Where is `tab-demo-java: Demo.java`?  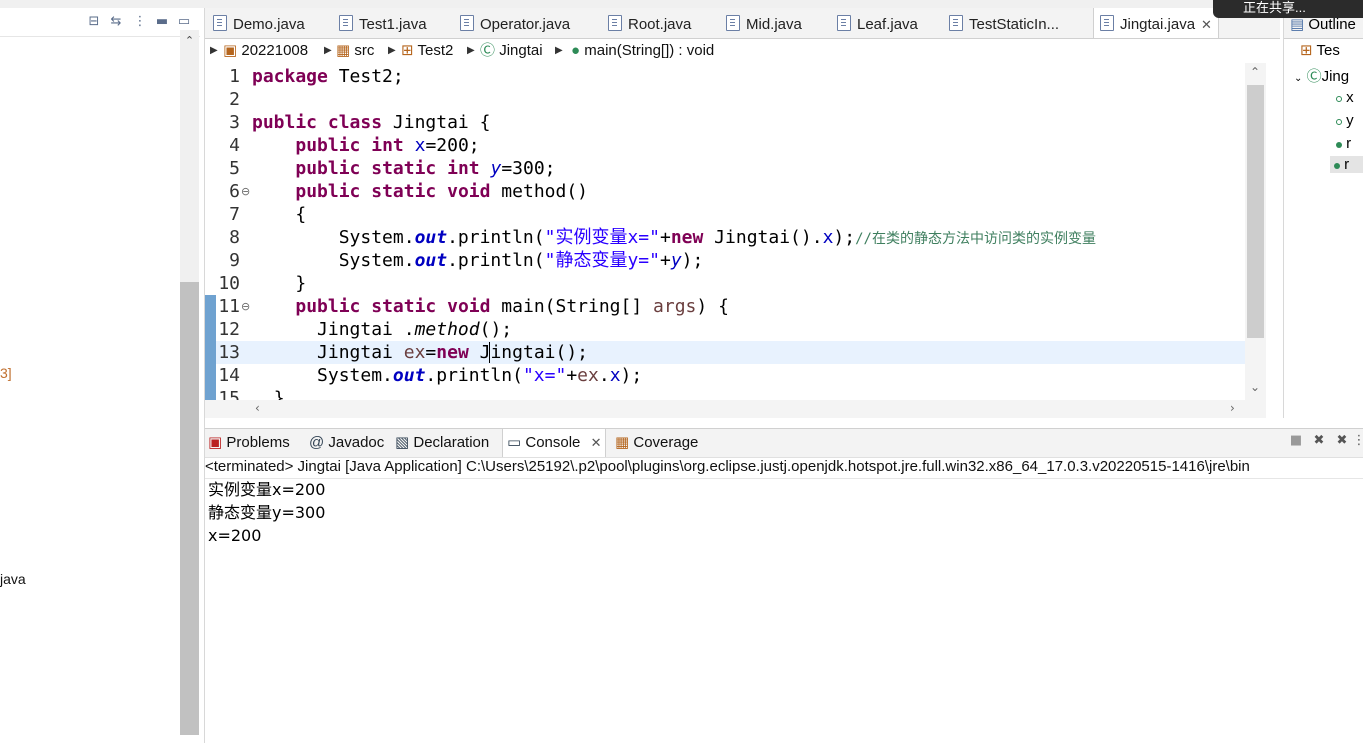
tab-demo-java: Demo.java is located at coordinates (259, 23).